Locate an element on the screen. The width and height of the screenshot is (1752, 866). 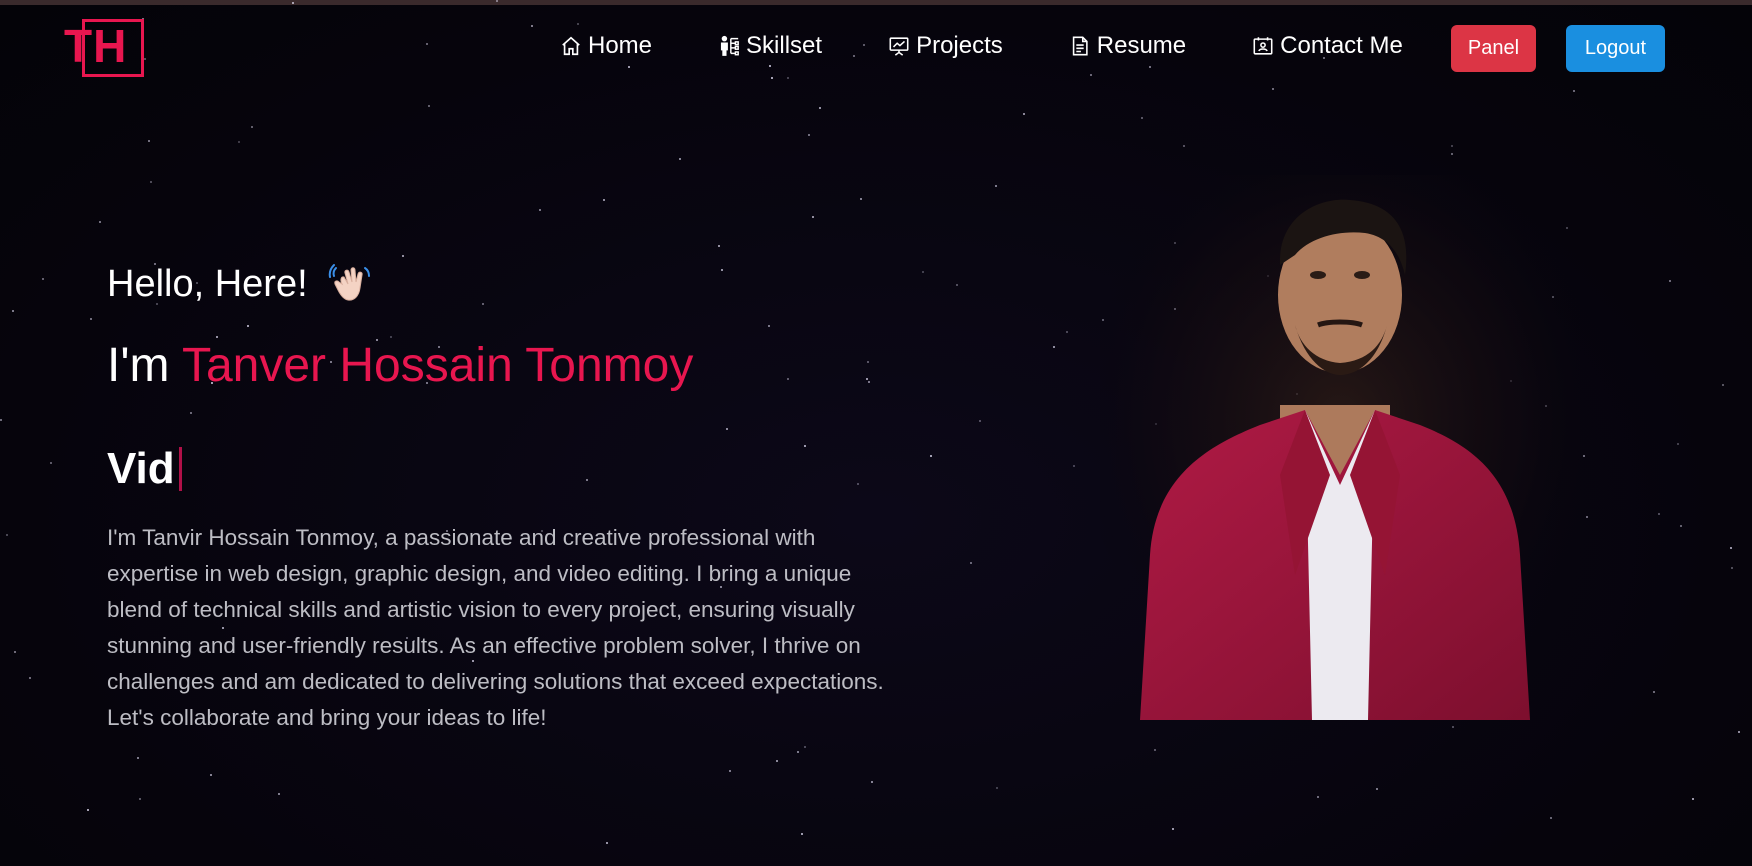
nav-item-home: Home is located at coordinates (606, 46).